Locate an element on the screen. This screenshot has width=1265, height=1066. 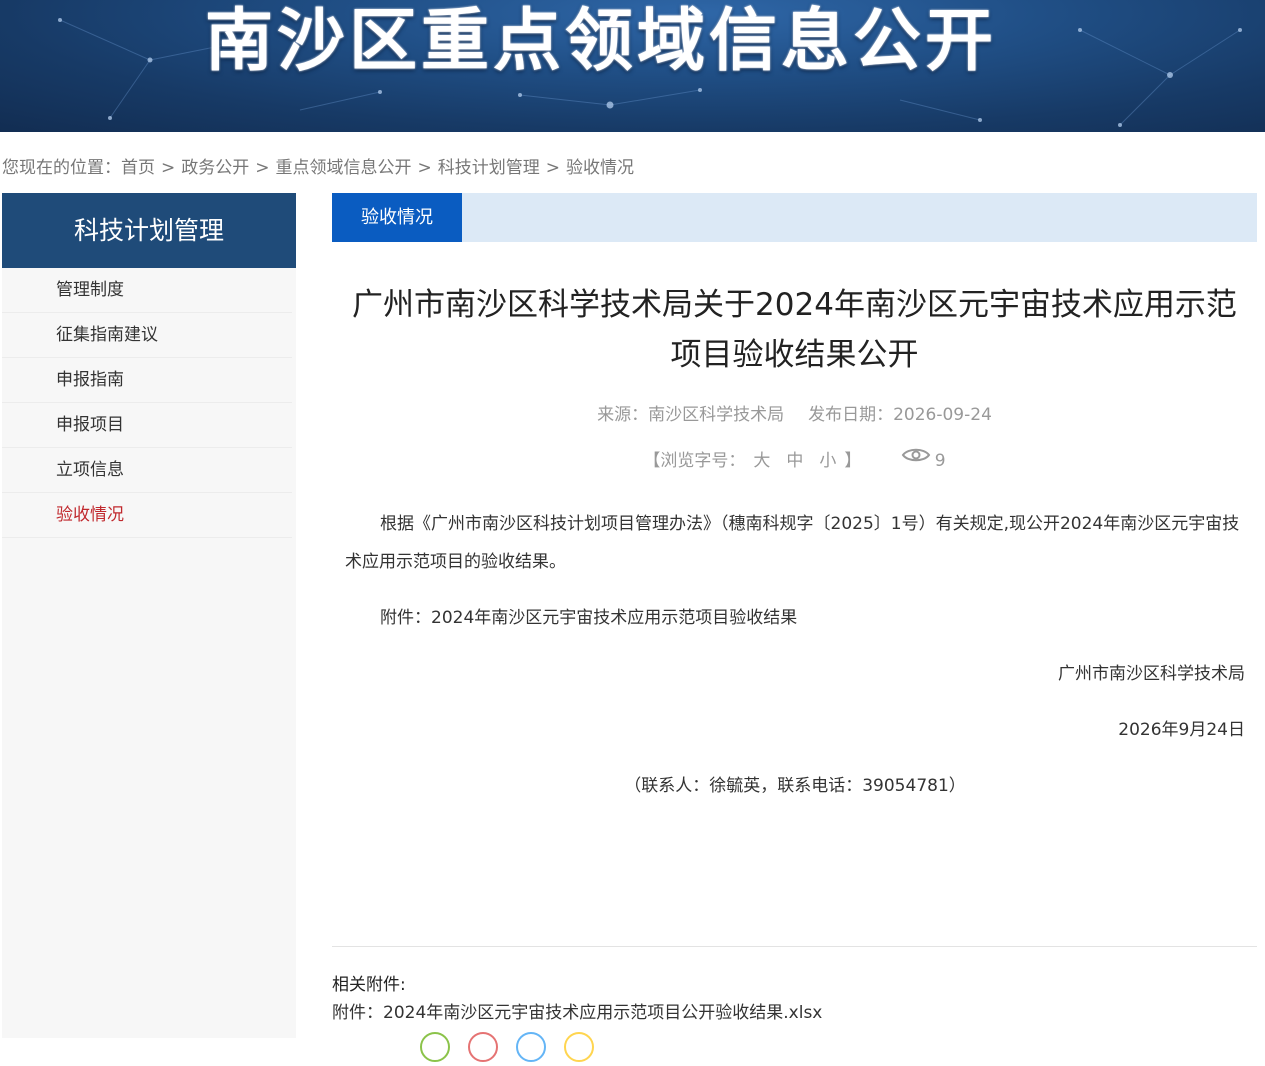
article-date: 发布日期：2026-09-24 is located at coordinates (900, 415).